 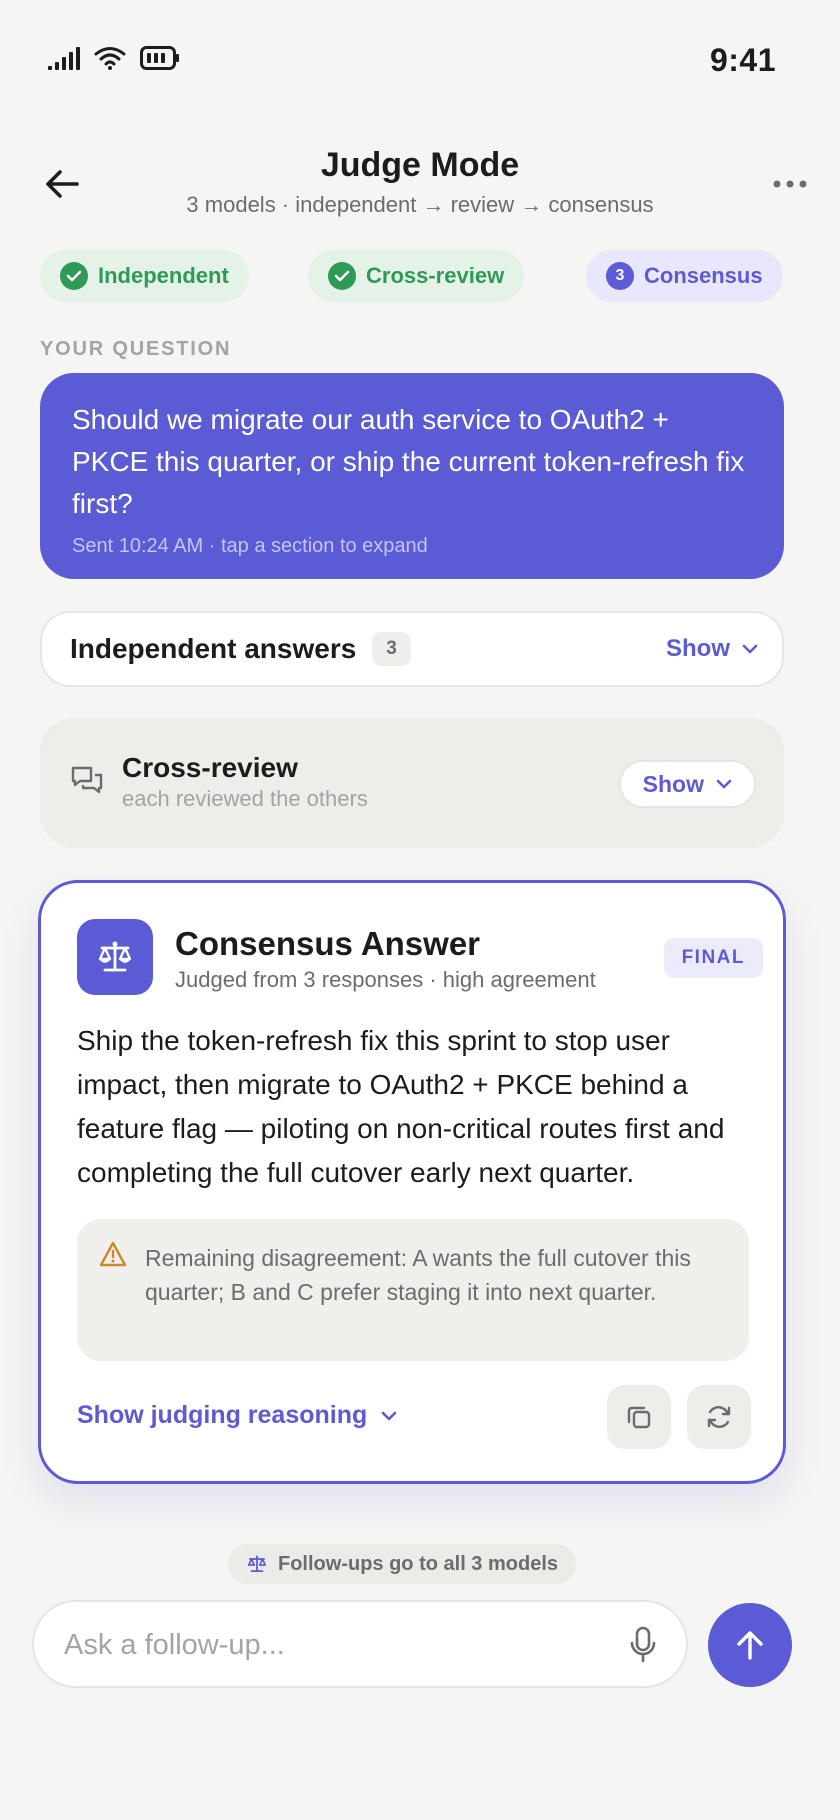 I want to click on scale-tile, so click(x=115, y=957).